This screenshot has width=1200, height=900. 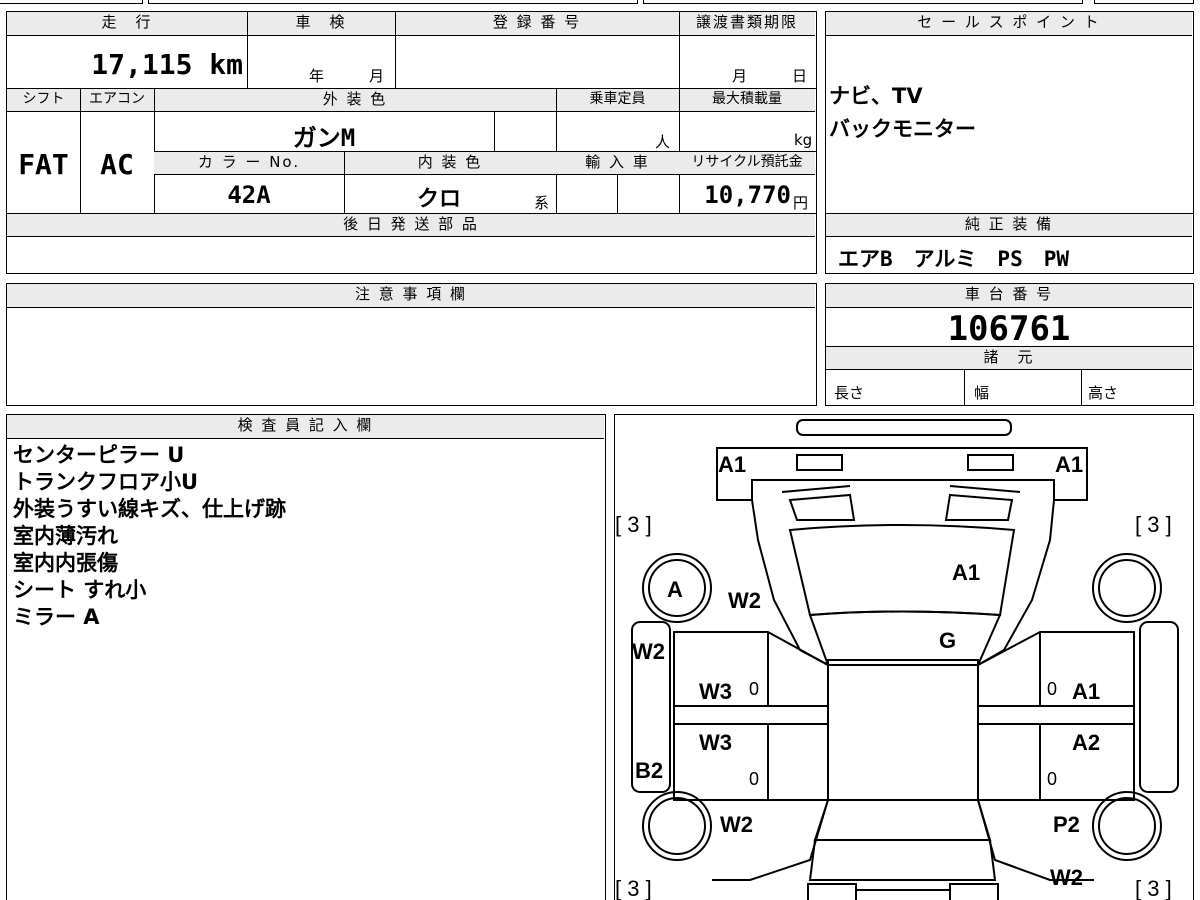 I want to click on chassis-number: 106761, so click(x=1009, y=329).